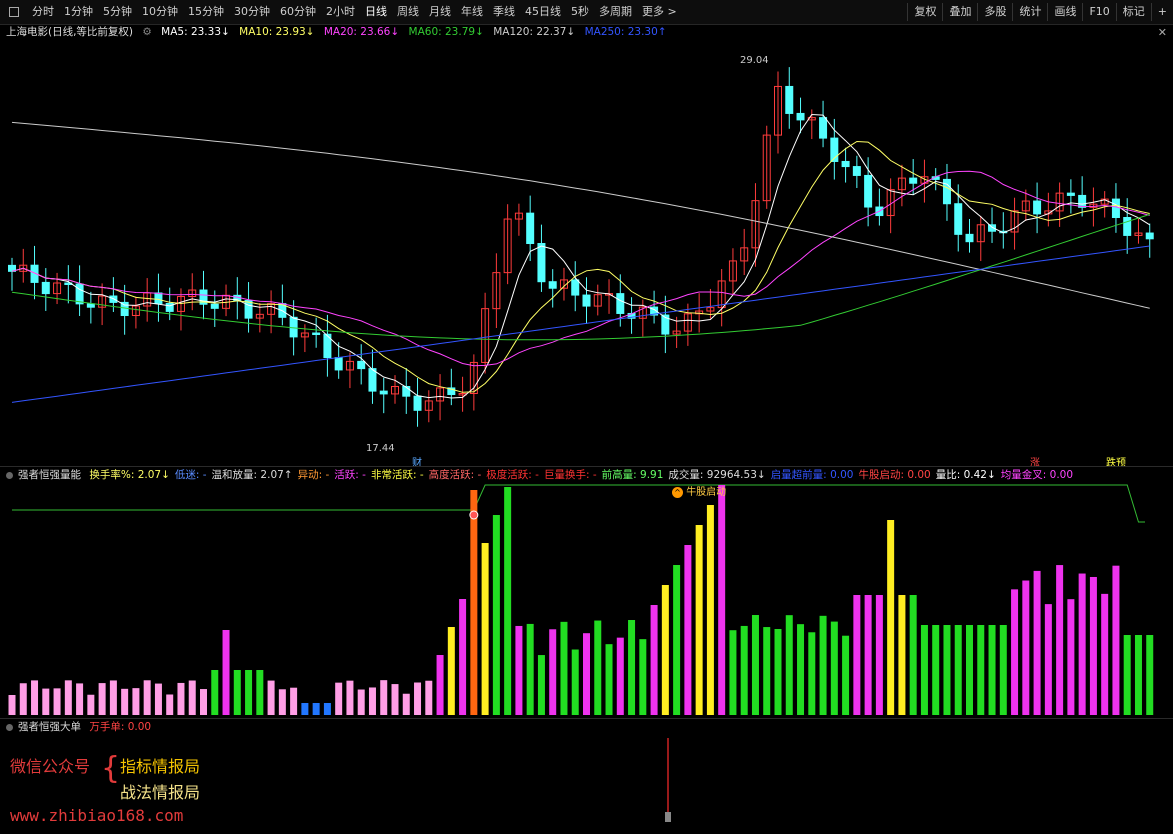 Image resolution: width=1173 pixels, height=834 pixels. Describe the element at coordinates (894, 475) in the screenshot. I see `volume-item-12: 牛股启动: 0.00` at that location.